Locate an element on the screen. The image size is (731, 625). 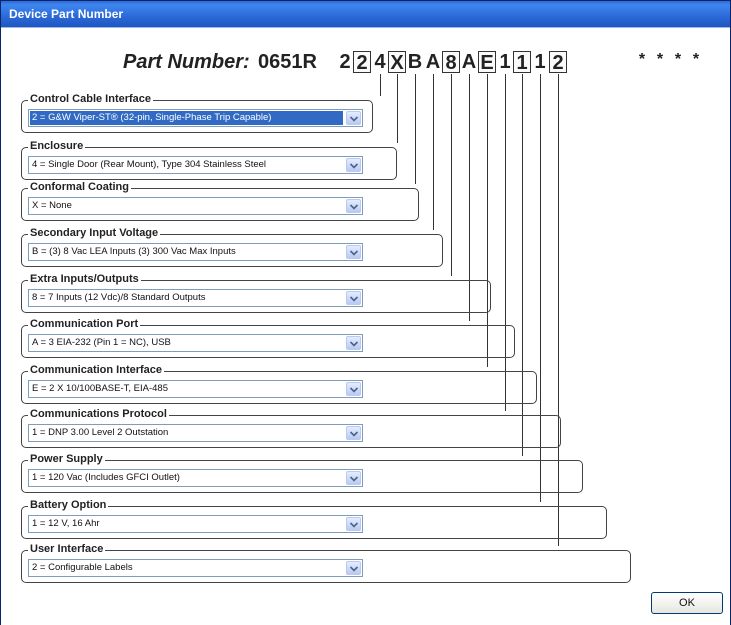
ok-button: OK is located at coordinates (687, 603).